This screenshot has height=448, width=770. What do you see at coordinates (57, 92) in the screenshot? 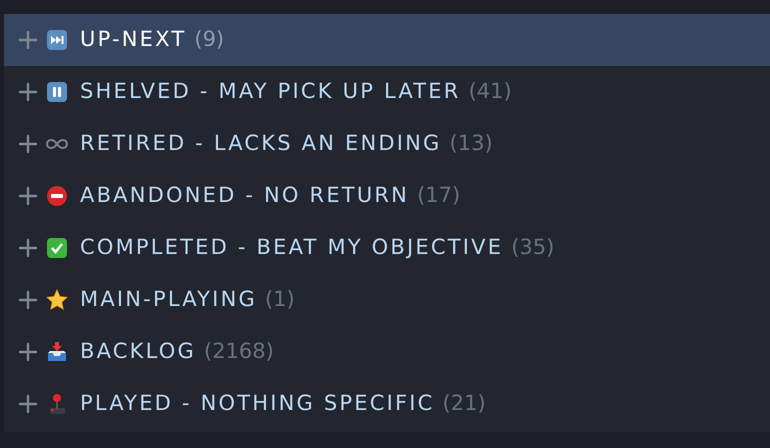
I see `pause-icon` at bounding box center [57, 92].